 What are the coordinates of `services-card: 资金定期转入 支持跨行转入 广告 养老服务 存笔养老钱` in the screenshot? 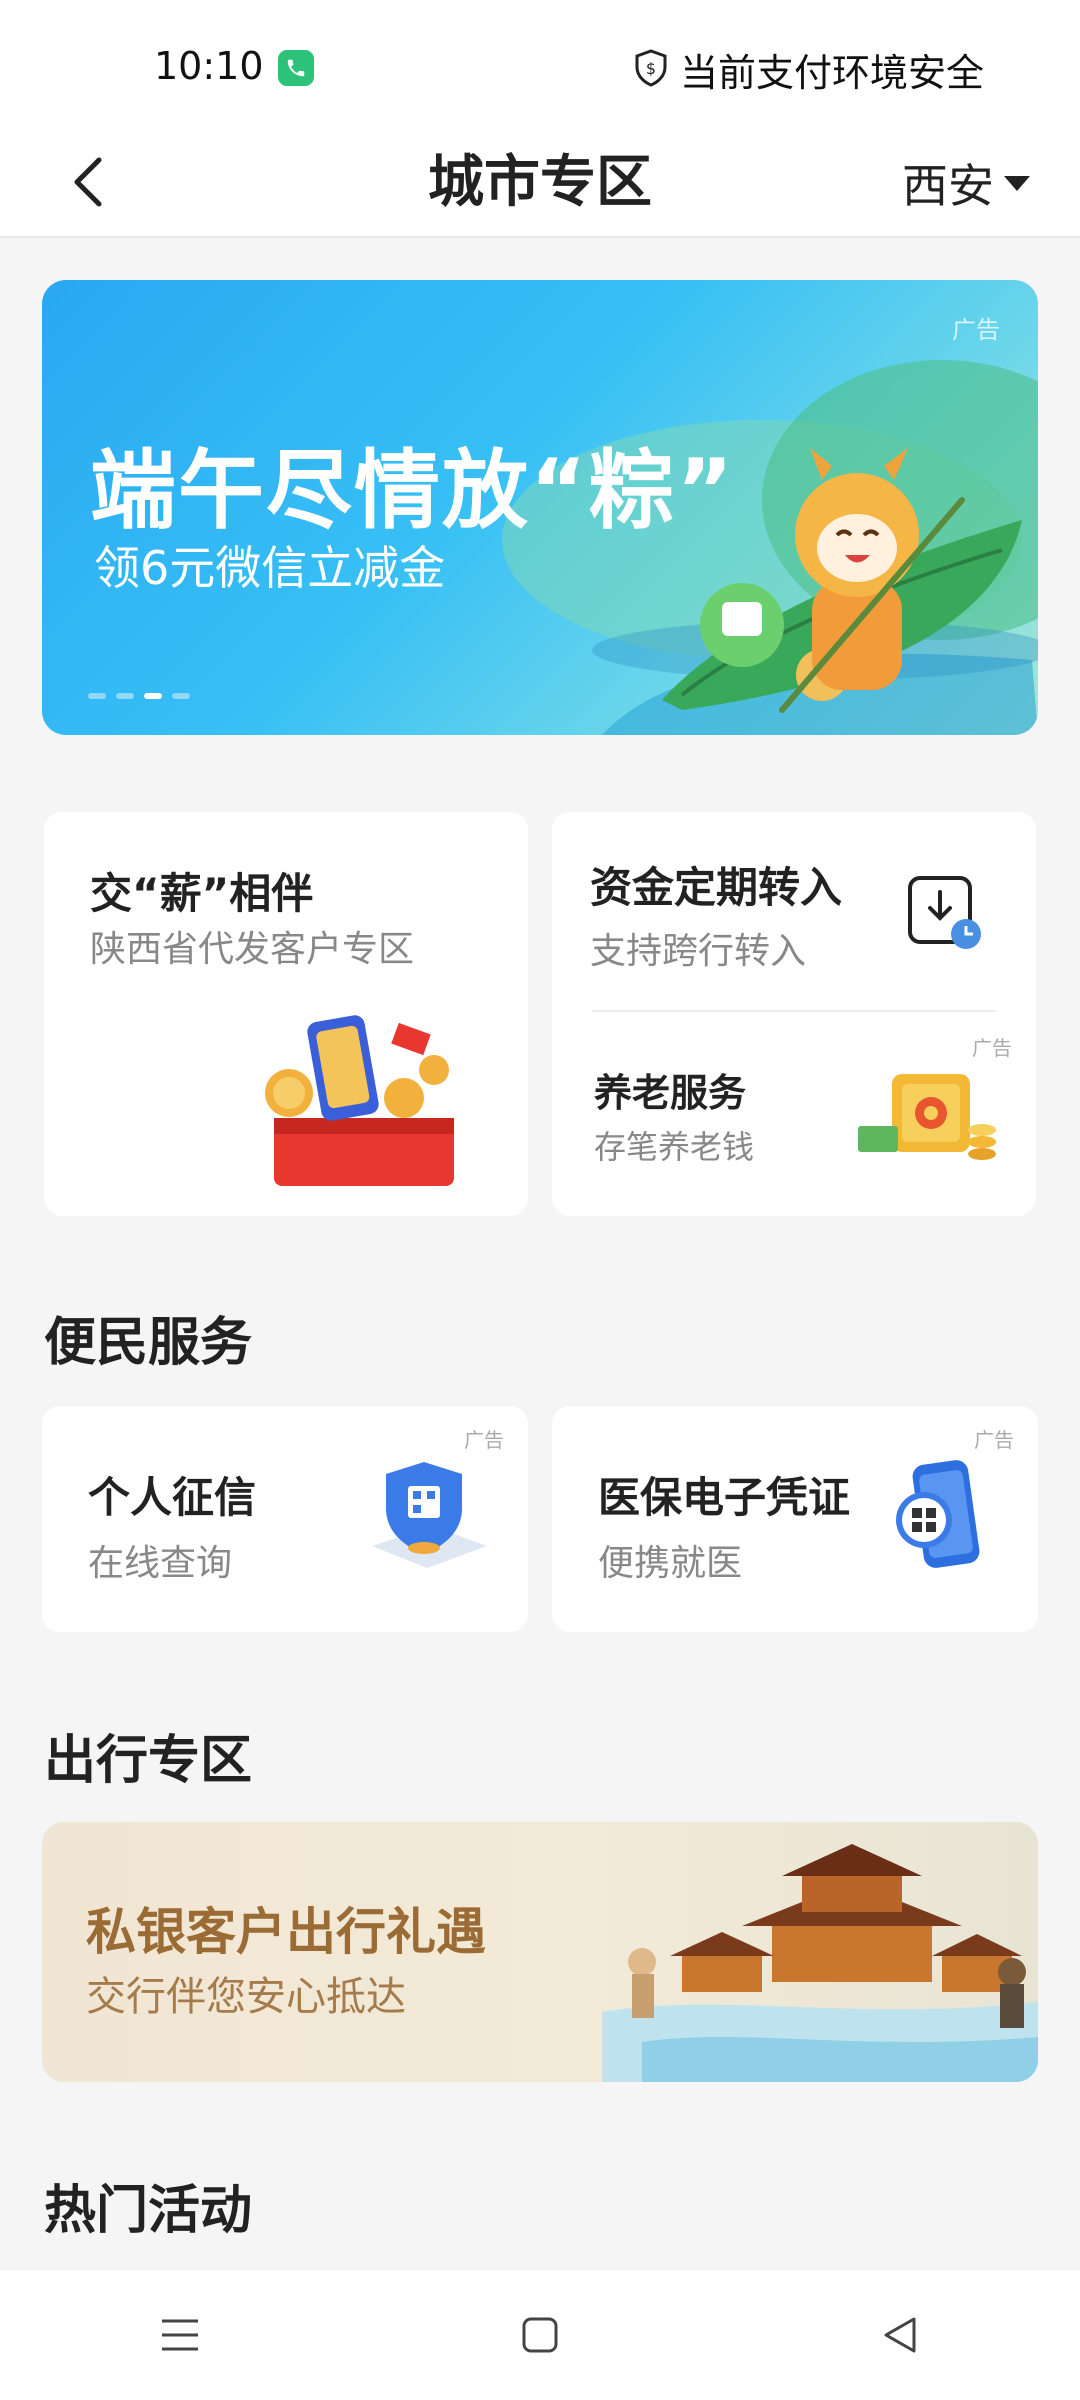 It's located at (794, 1014).